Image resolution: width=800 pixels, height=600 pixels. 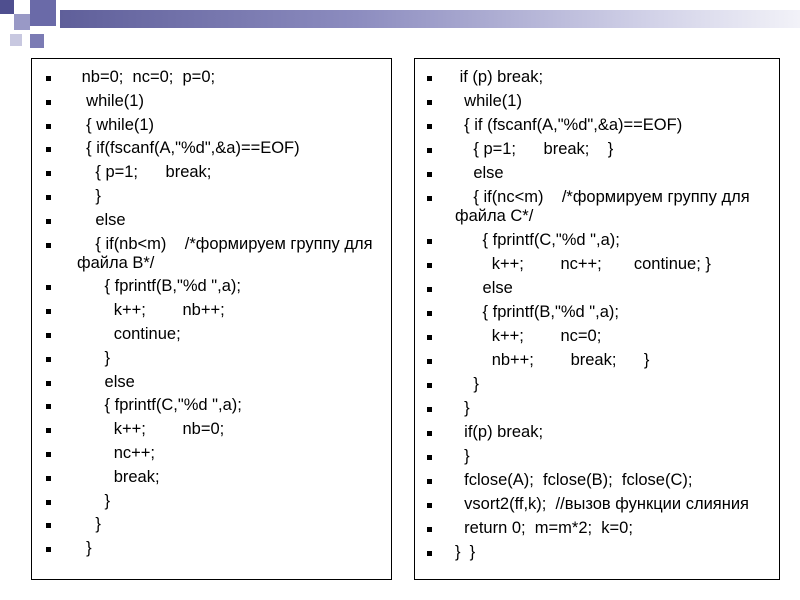 I want to click on code-line: else, so click(x=597, y=173).